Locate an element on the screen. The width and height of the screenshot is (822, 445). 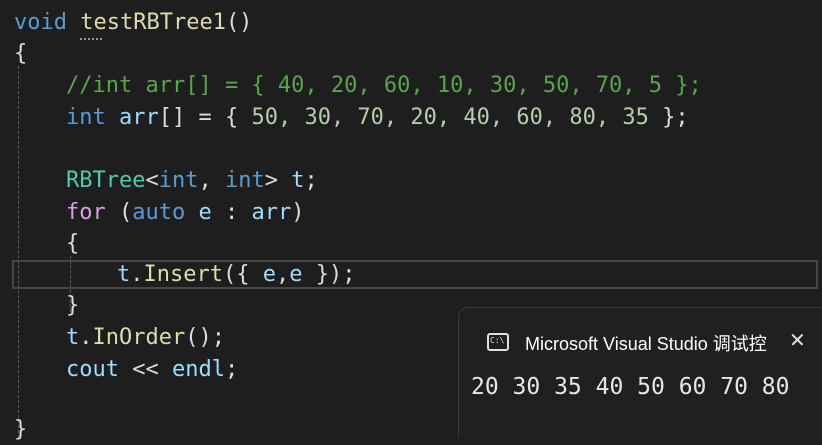
code-line-7: for (auto e : arr) is located at coordinates (185, 212).